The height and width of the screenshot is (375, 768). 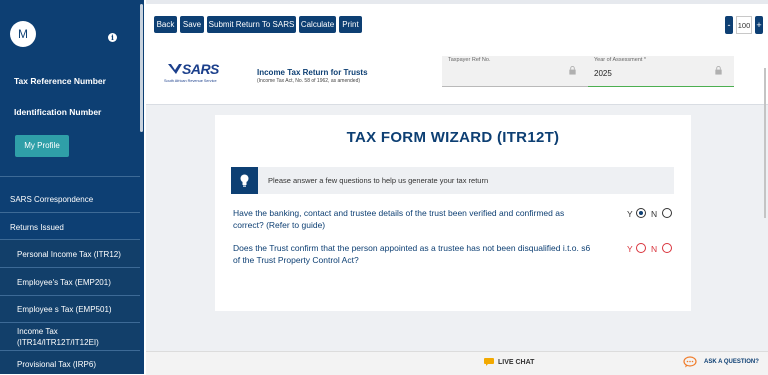 I want to click on question-bubble-icon, so click(x=690, y=362).